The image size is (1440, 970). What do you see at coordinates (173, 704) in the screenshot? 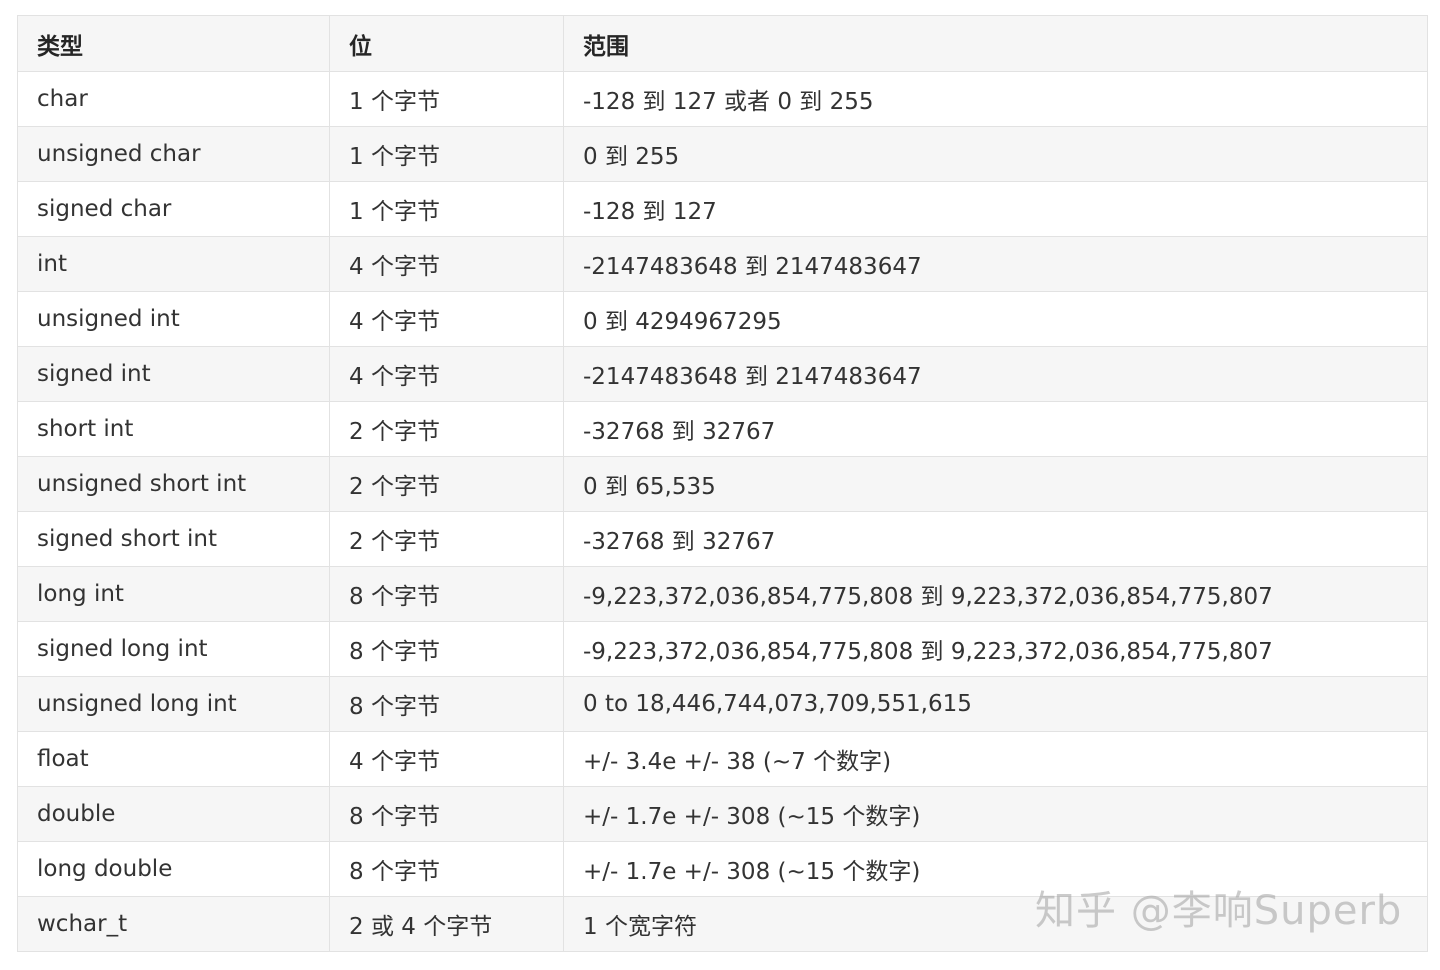
I see `cell-type: unsigned long int` at bounding box center [173, 704].